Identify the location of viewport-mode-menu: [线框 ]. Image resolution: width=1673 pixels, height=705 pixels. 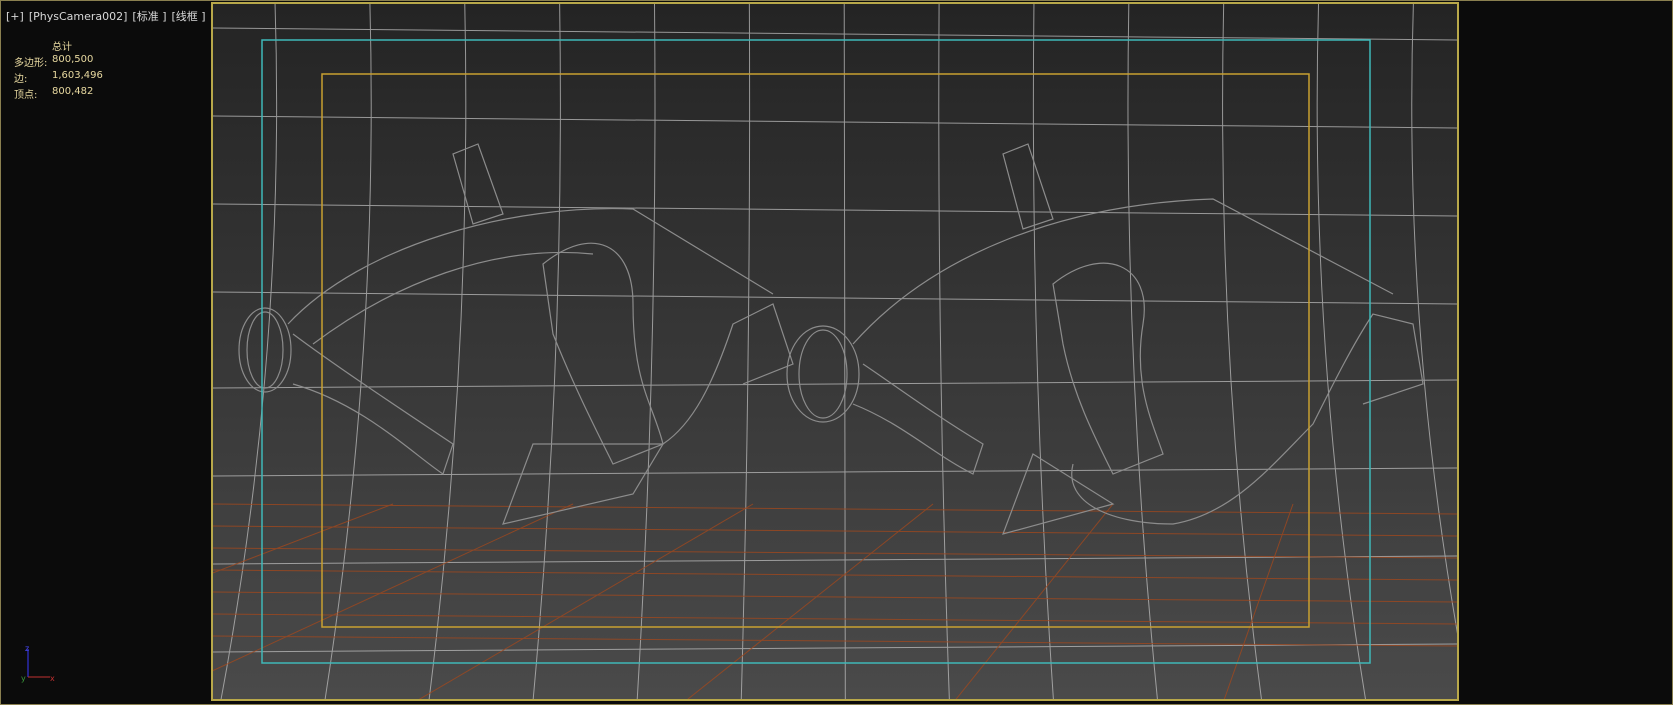
(189, 16).